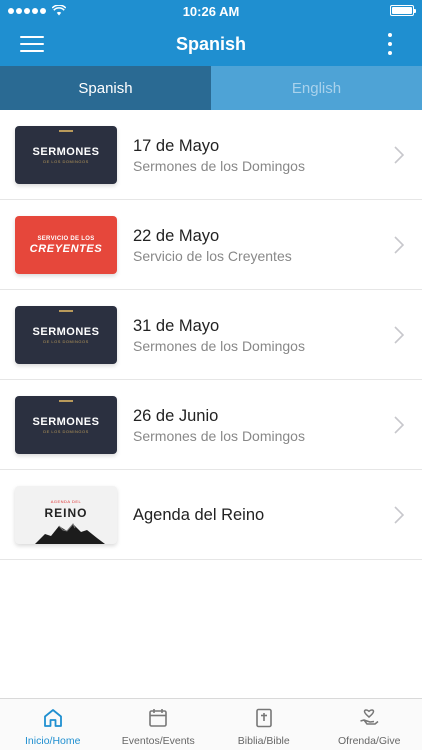 The image size is (422, 750). What do you see at coordinates (158, 741) in the screenshot?
I see `tab-label: Eventos/Events` at bounding box center [158, 741].